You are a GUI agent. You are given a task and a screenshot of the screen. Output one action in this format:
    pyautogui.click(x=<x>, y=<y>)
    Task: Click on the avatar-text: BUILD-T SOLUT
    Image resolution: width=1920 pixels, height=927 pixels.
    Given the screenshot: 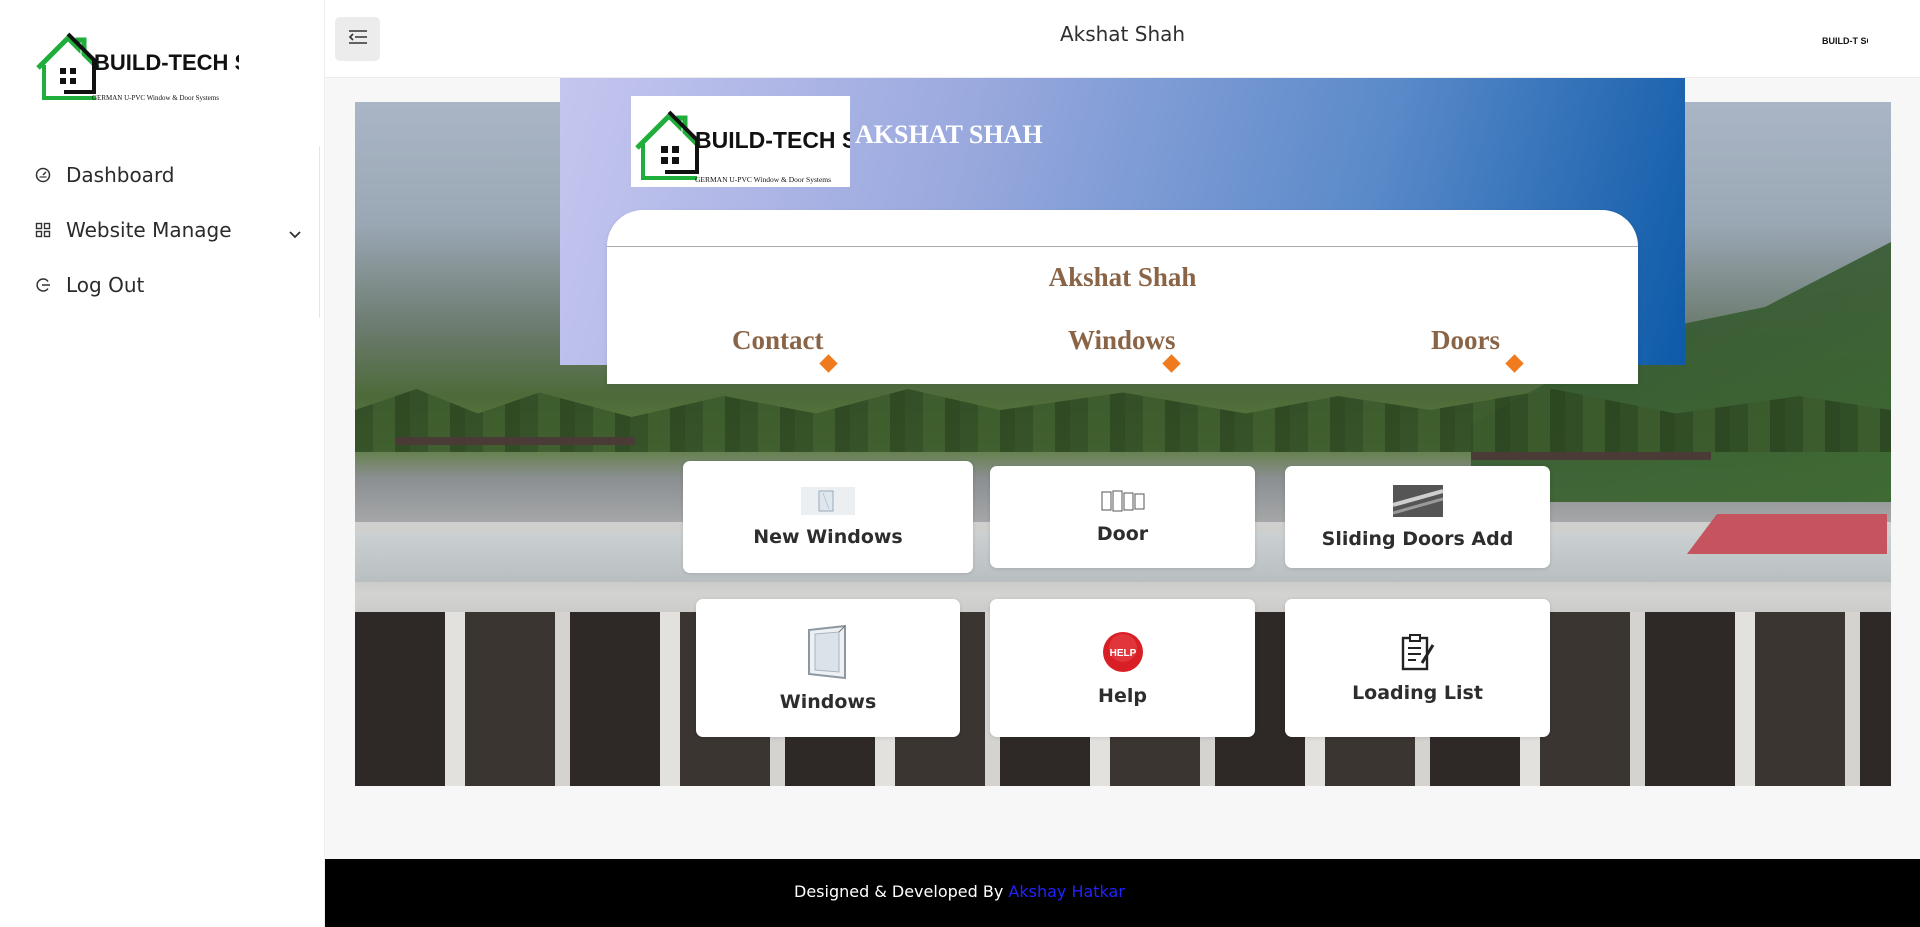 What is the action you would take?
    pyautogui.click(x=1845, y=41)
    